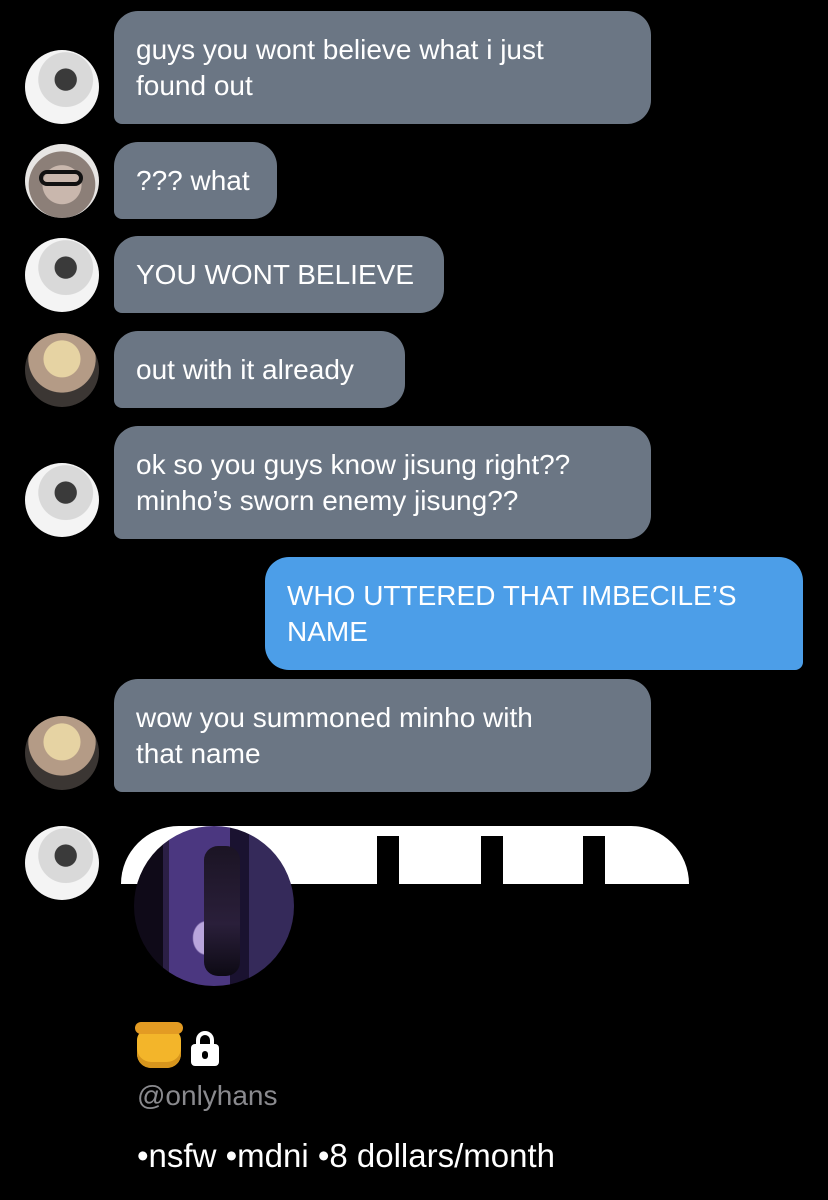 This screenshot has height=1200, width=828. I want to click on message-bubble-outgoing: WHO UTTERED THAT IMBECILE’S NAME, so click(534, 613).